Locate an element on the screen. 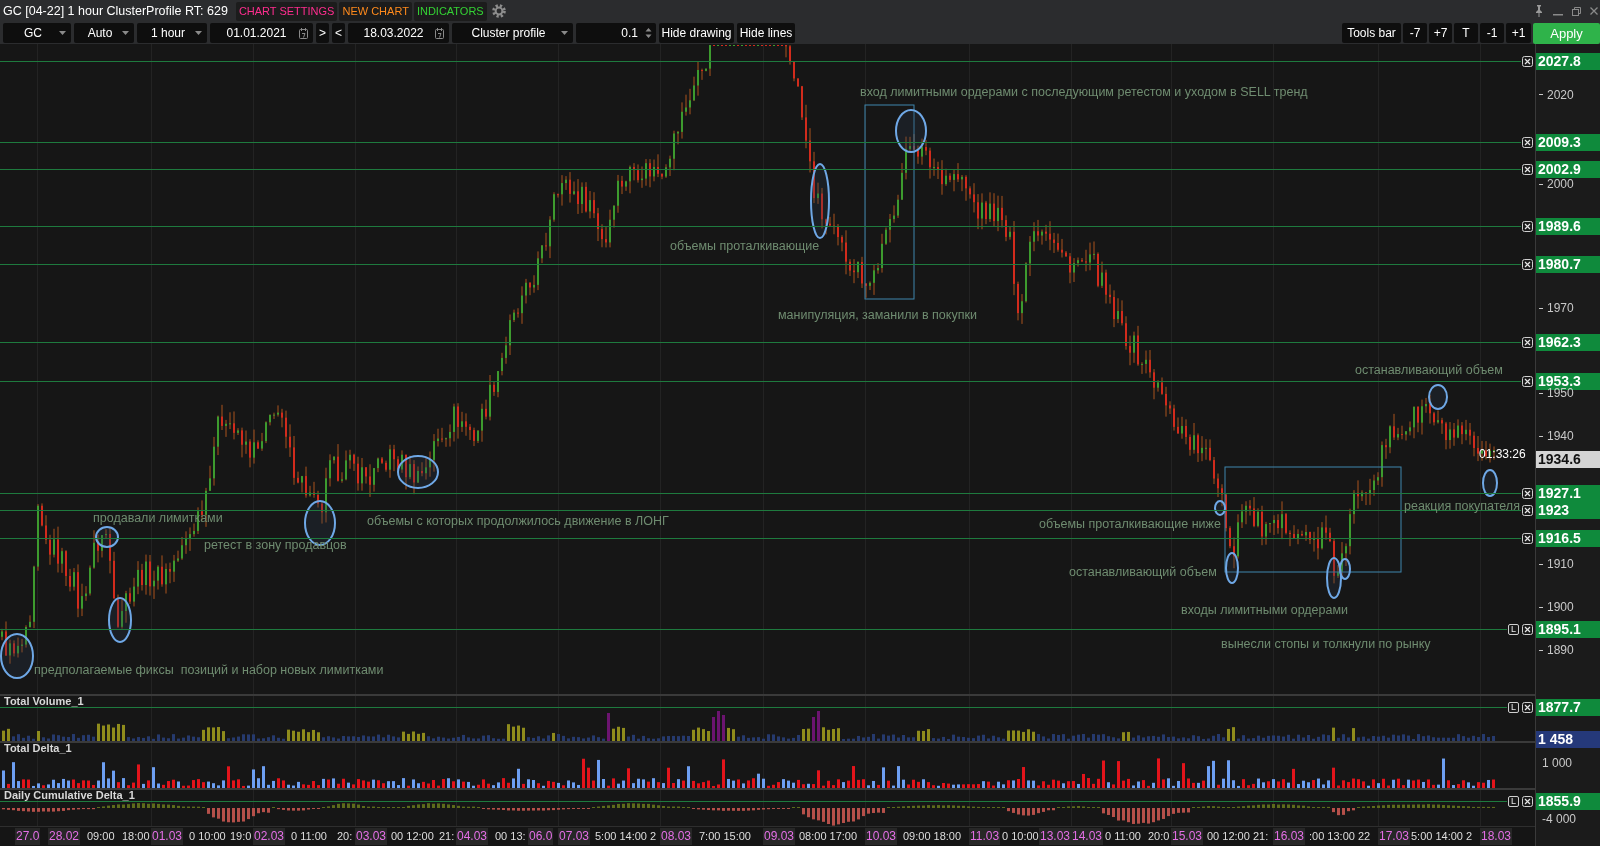  axis-tick-label: 1940 is located at coordinates (1556, 436).